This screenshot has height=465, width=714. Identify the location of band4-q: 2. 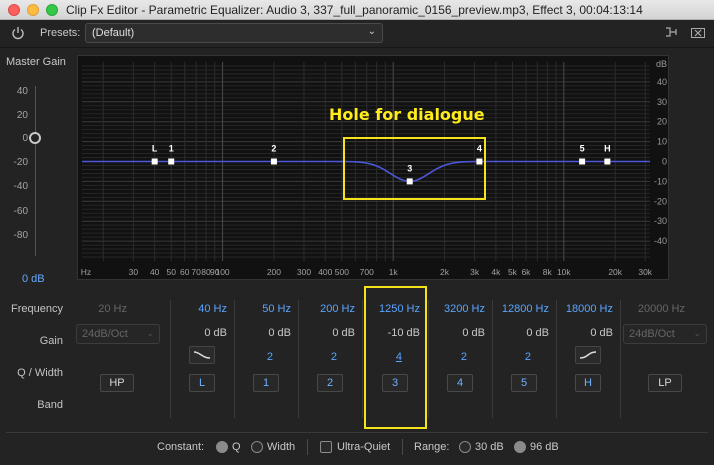
(464, 357).